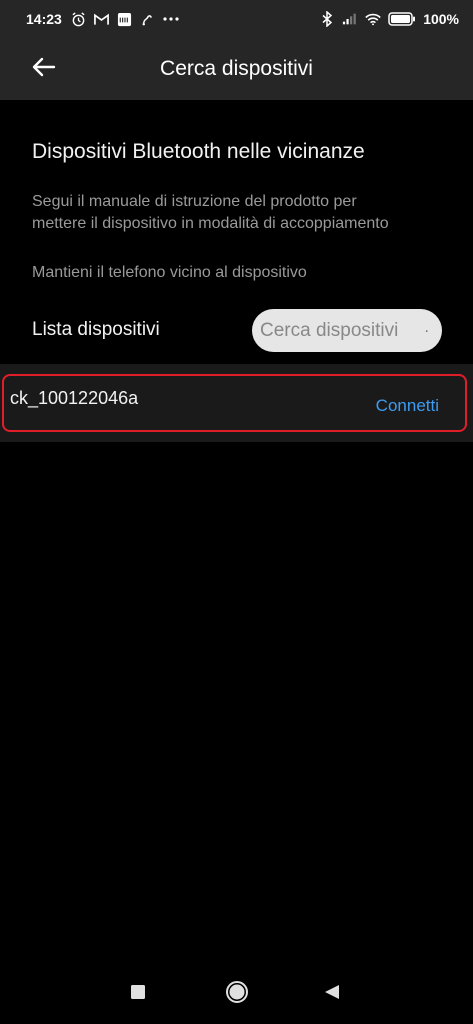 The height and width of the screenshot is (1024, 473). I want to click on app-bar: Cerca dispositivi, so click(236, 69).